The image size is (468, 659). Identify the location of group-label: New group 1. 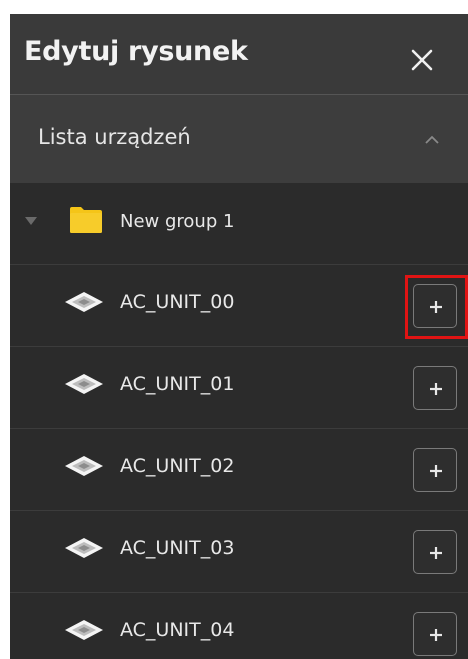
(177, 221).